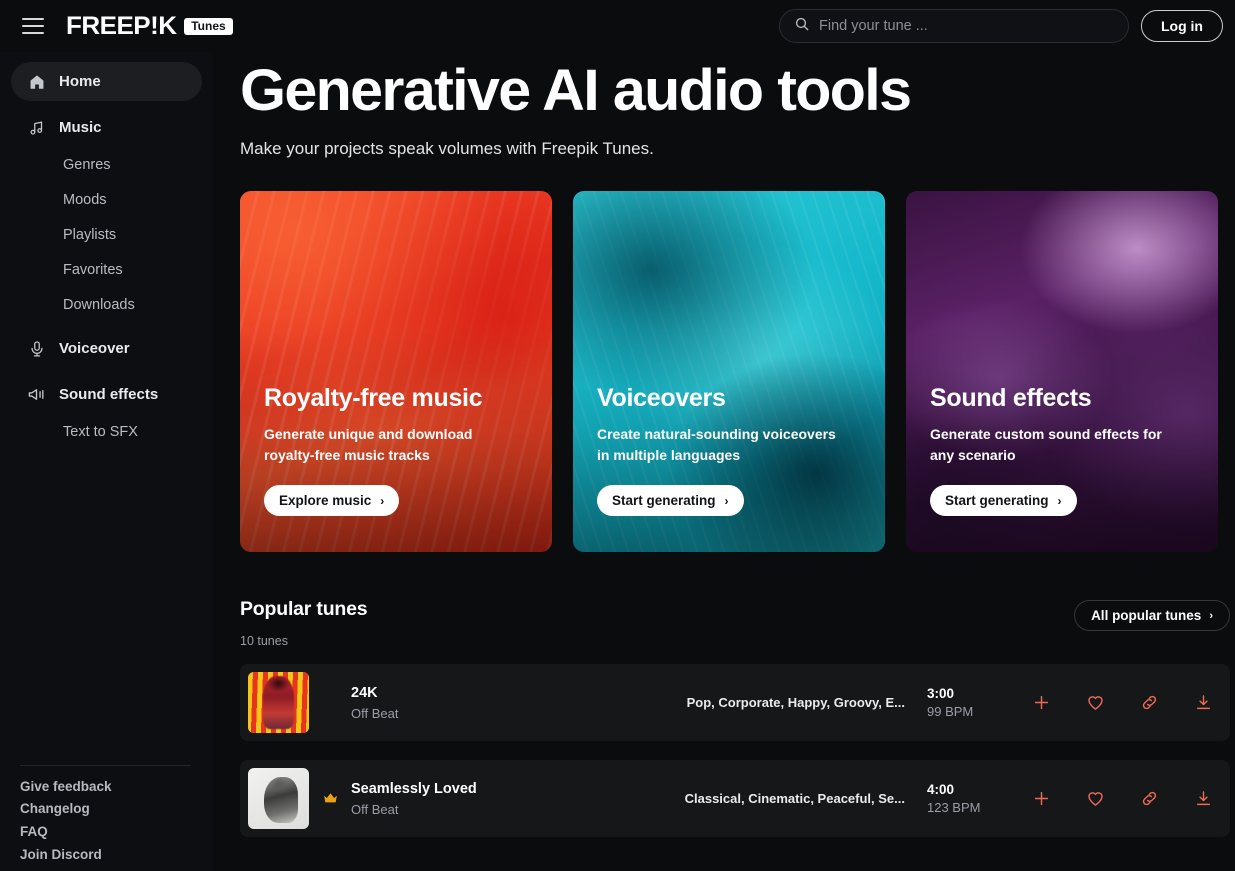  I want to click on login-button: Log in, so click(1182, 26).